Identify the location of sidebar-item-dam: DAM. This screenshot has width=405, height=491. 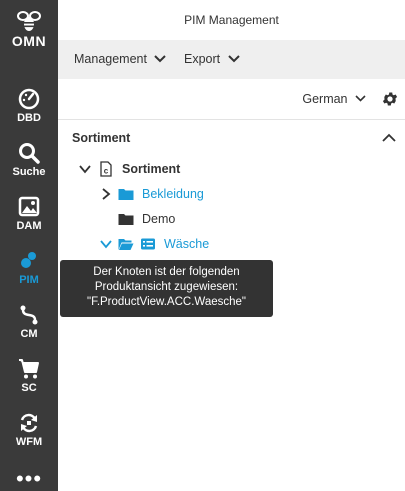
(29, 214).